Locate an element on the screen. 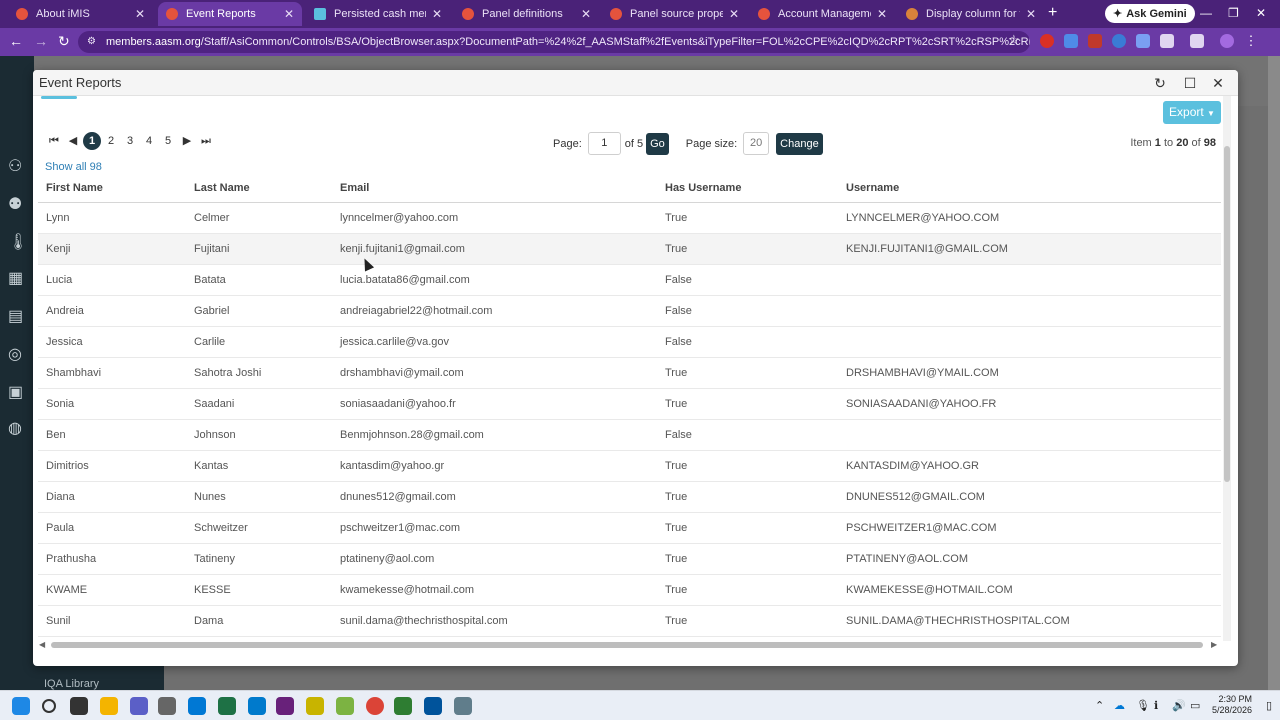 This screenshot has width=1280, height=720. browser-tab-account-management: Account Management Setti ✕ is located at coordinates (822, 14).